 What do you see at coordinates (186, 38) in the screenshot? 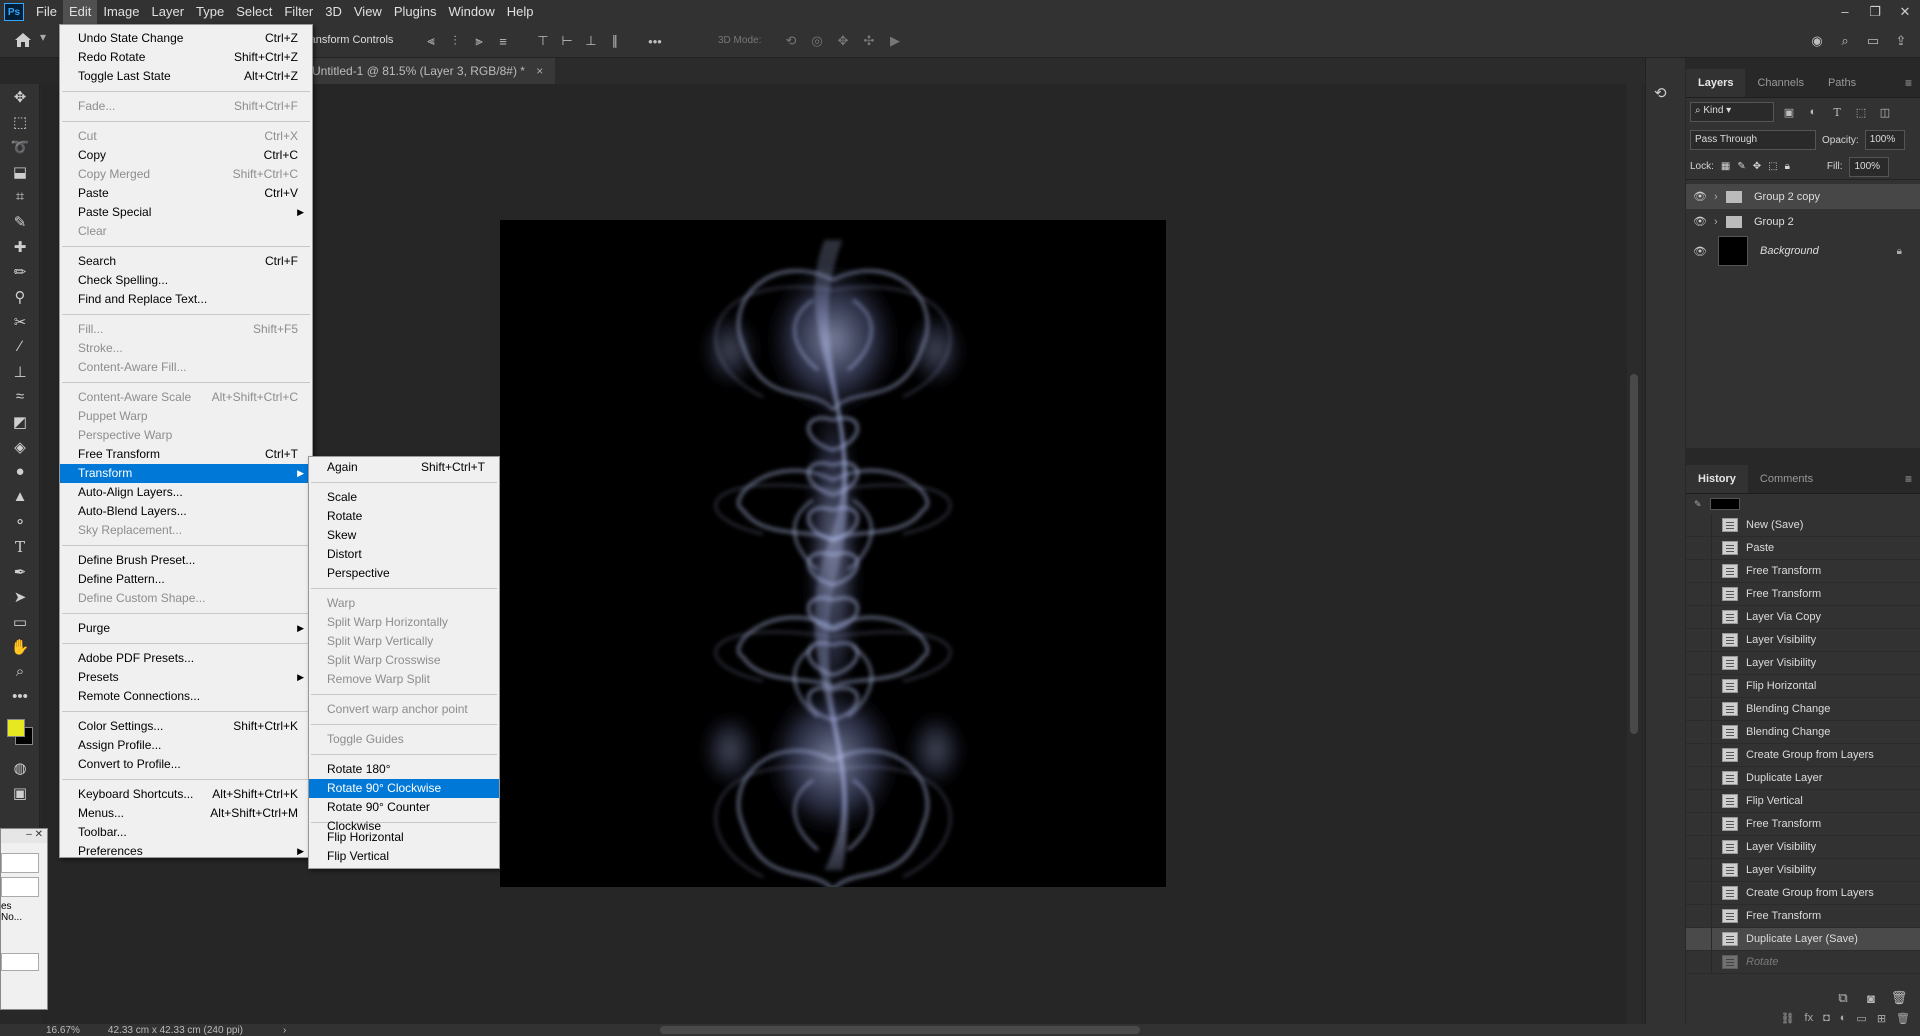
I see `edit-menu-undo-state-change: Undo State Change Ctrl+Z` at bounding box center [186, 38].